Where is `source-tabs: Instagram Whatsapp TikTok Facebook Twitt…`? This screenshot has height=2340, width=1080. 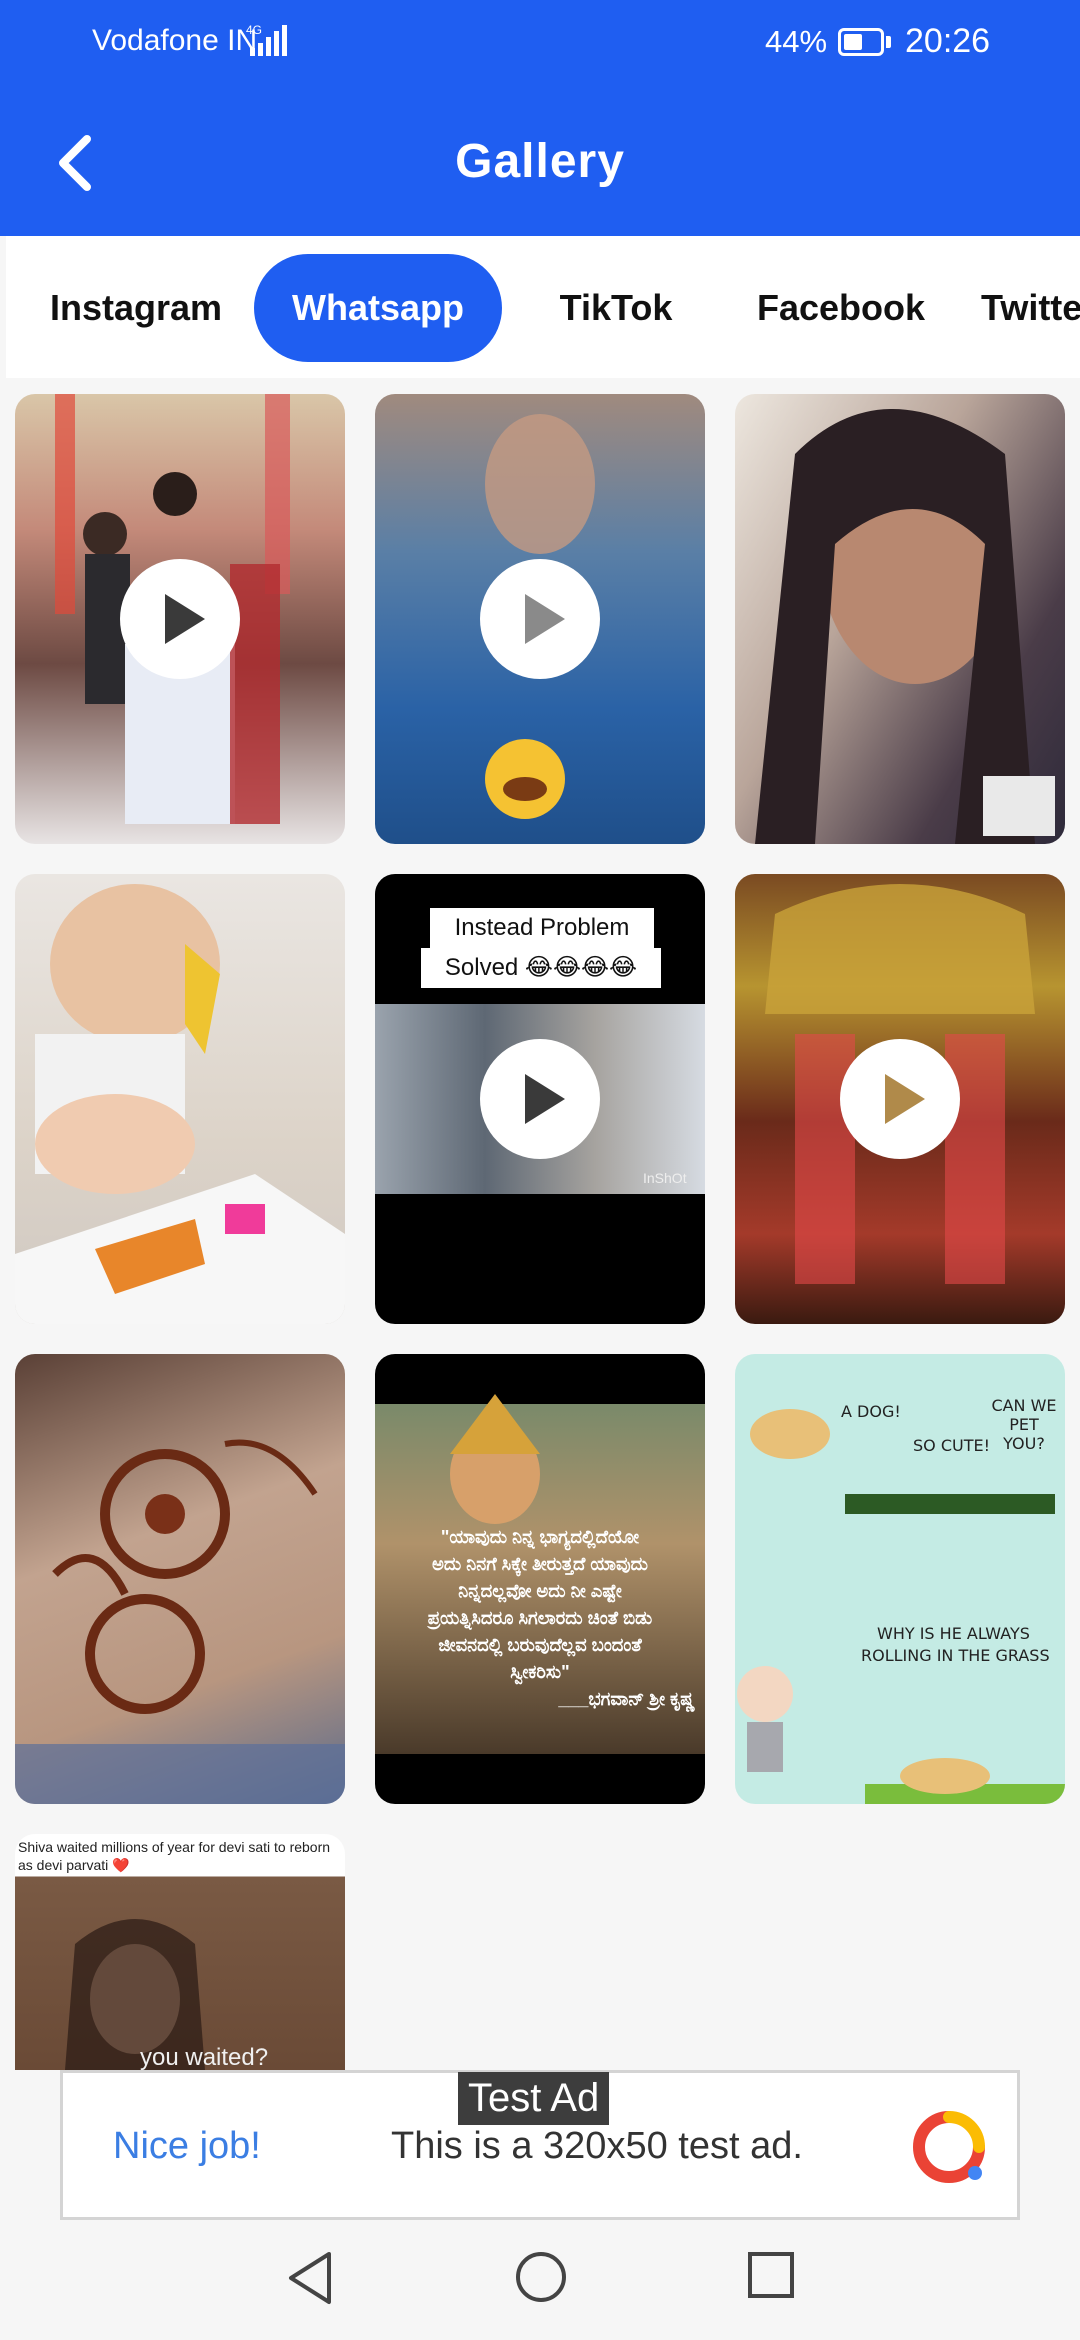 source-tabs: Instagram Whatsapp TikTok Facebook Twitt… is located at coordinates (543, 307).